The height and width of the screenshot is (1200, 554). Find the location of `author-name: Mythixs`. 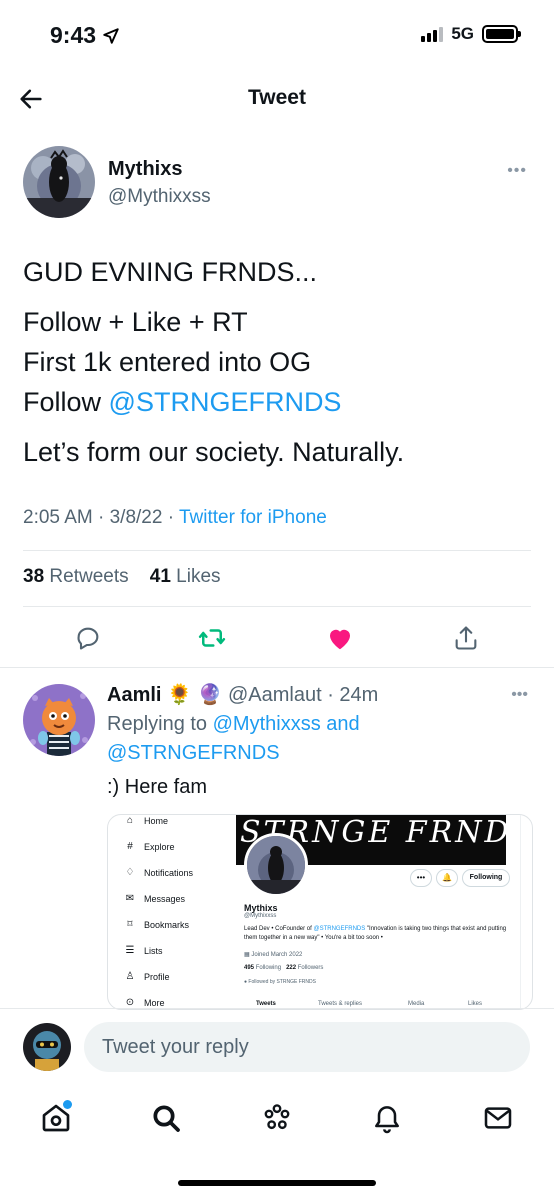

author-name: Mythixs is located at coordinates (145, 169).